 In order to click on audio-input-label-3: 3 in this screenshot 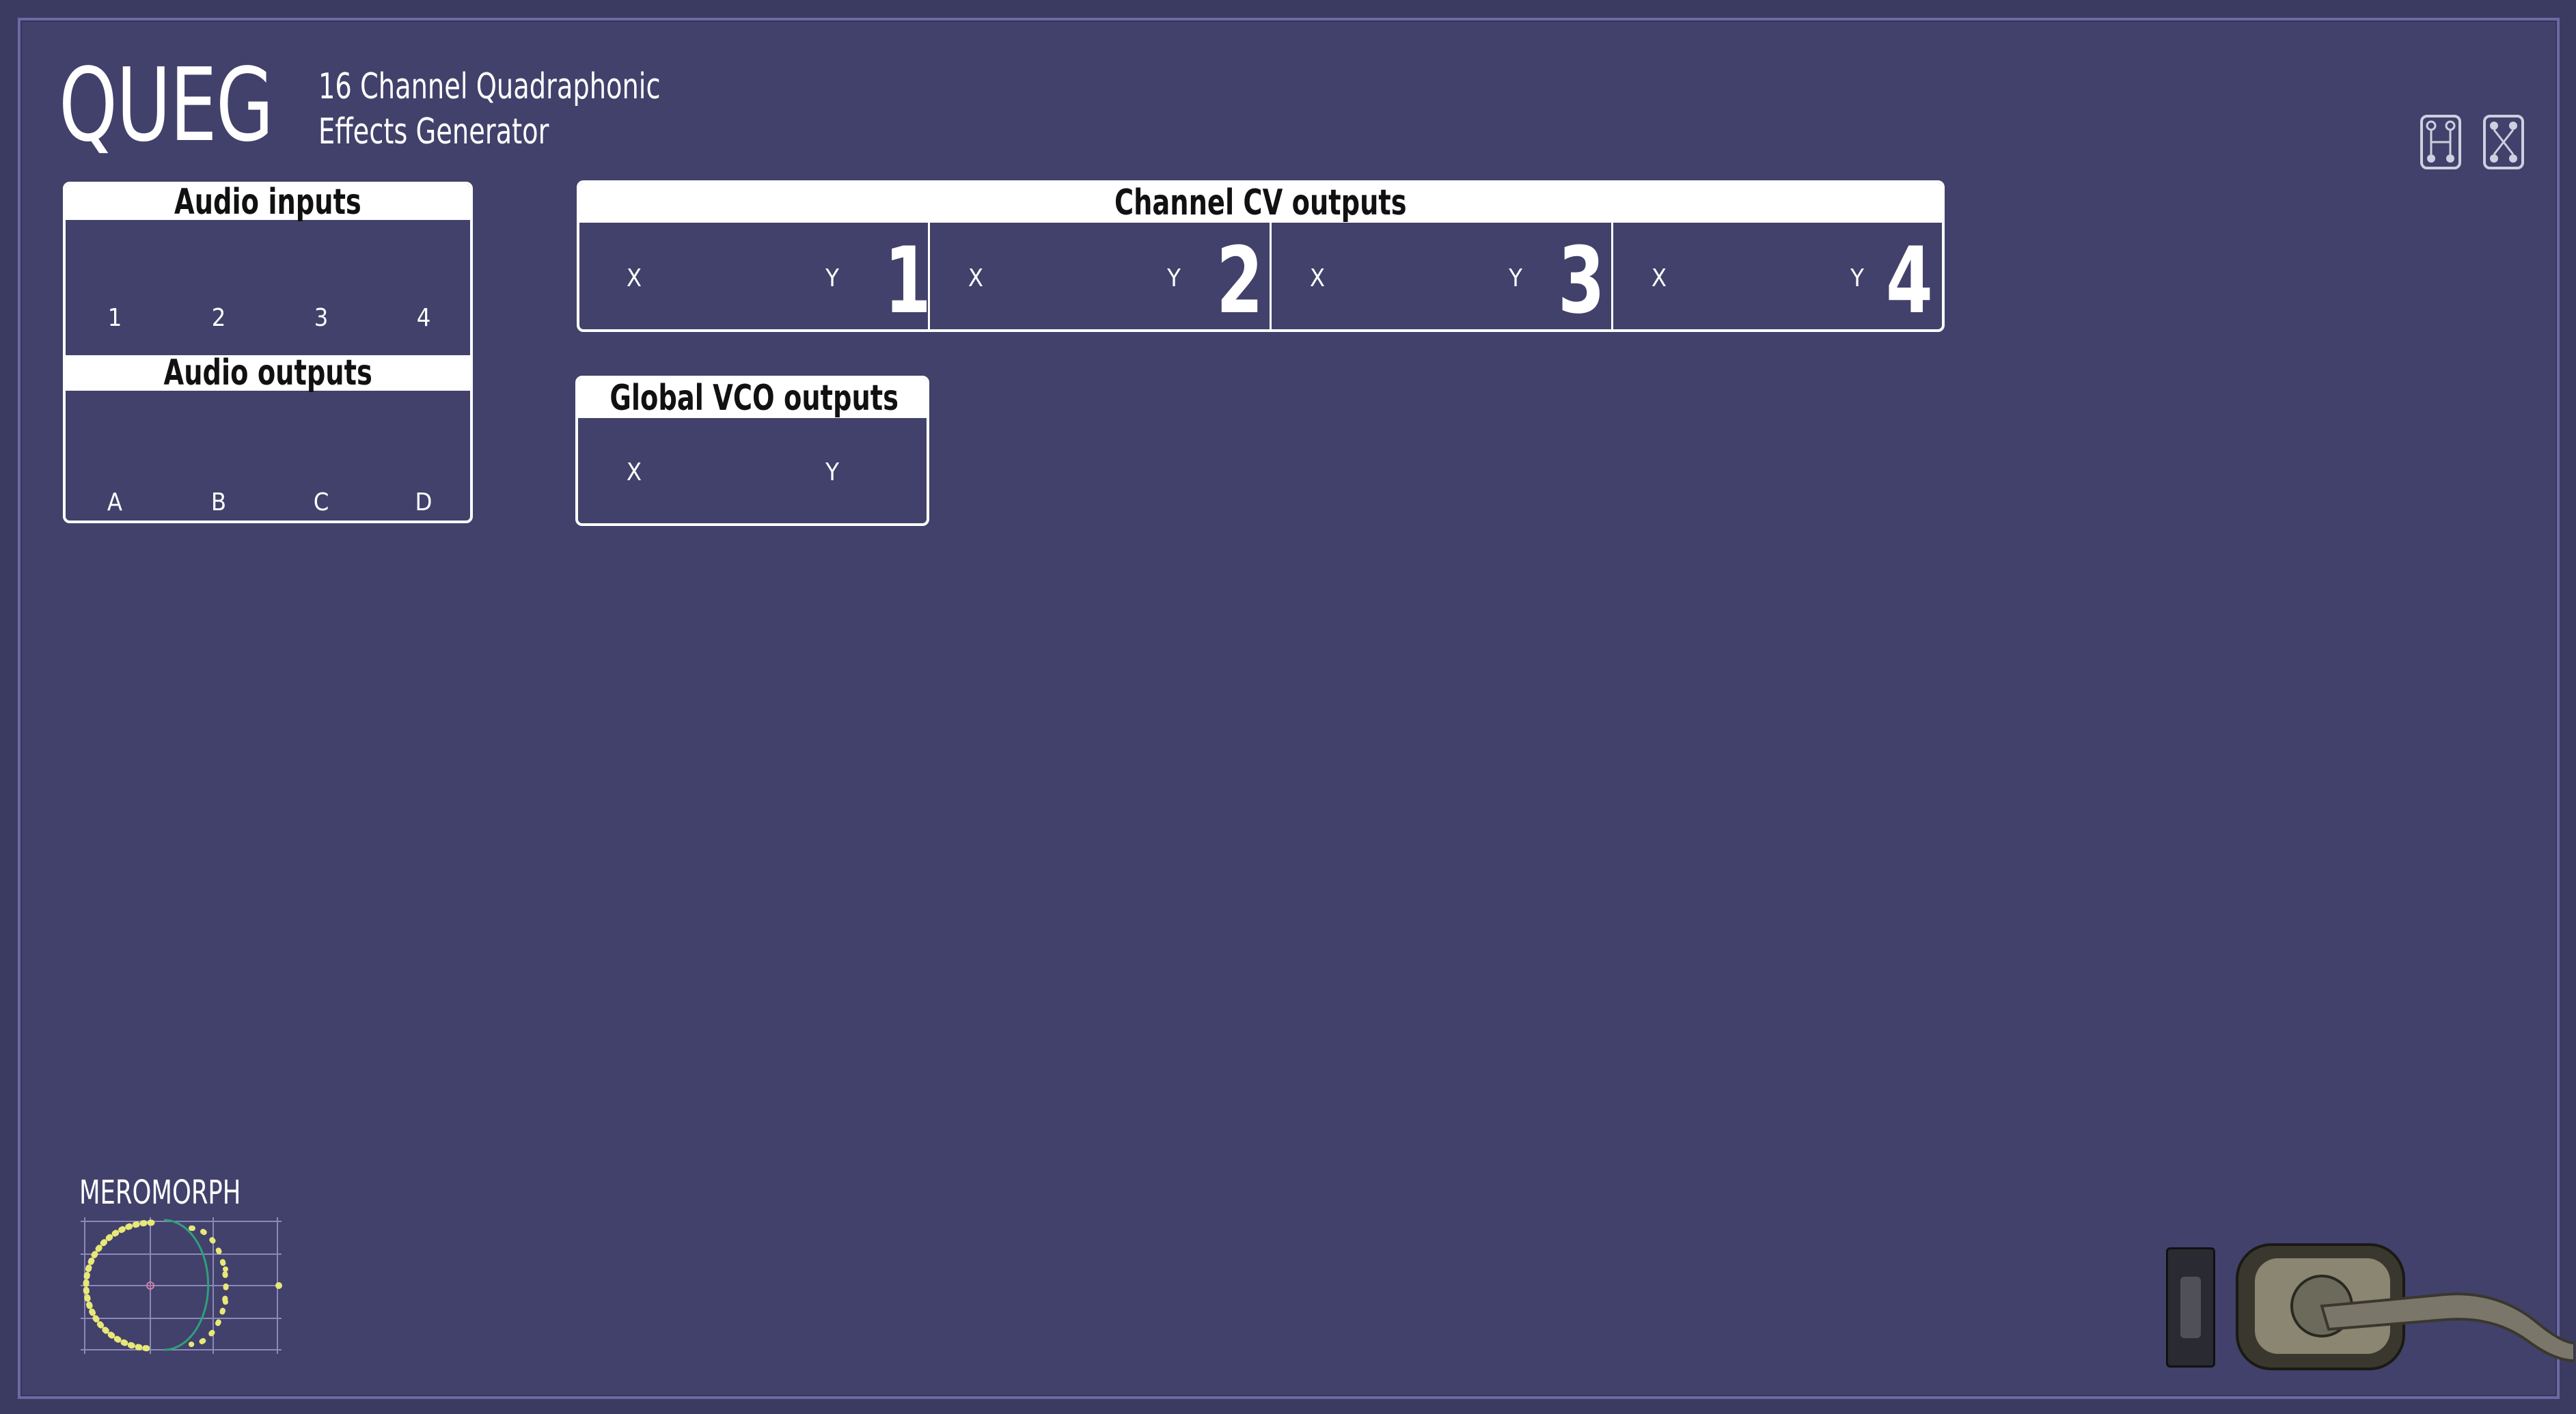, I will do `click(321, 318)`.